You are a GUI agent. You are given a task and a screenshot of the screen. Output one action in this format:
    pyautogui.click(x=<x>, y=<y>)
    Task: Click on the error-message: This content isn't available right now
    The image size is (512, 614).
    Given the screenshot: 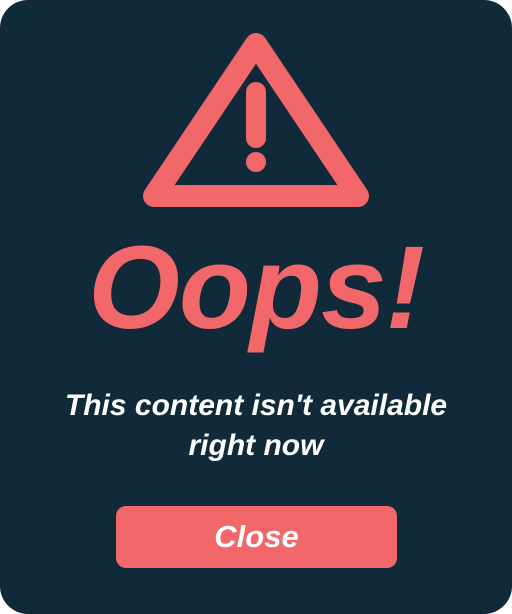 What is the action you would take?
    pyautogui.click(x=256, y=425)
    